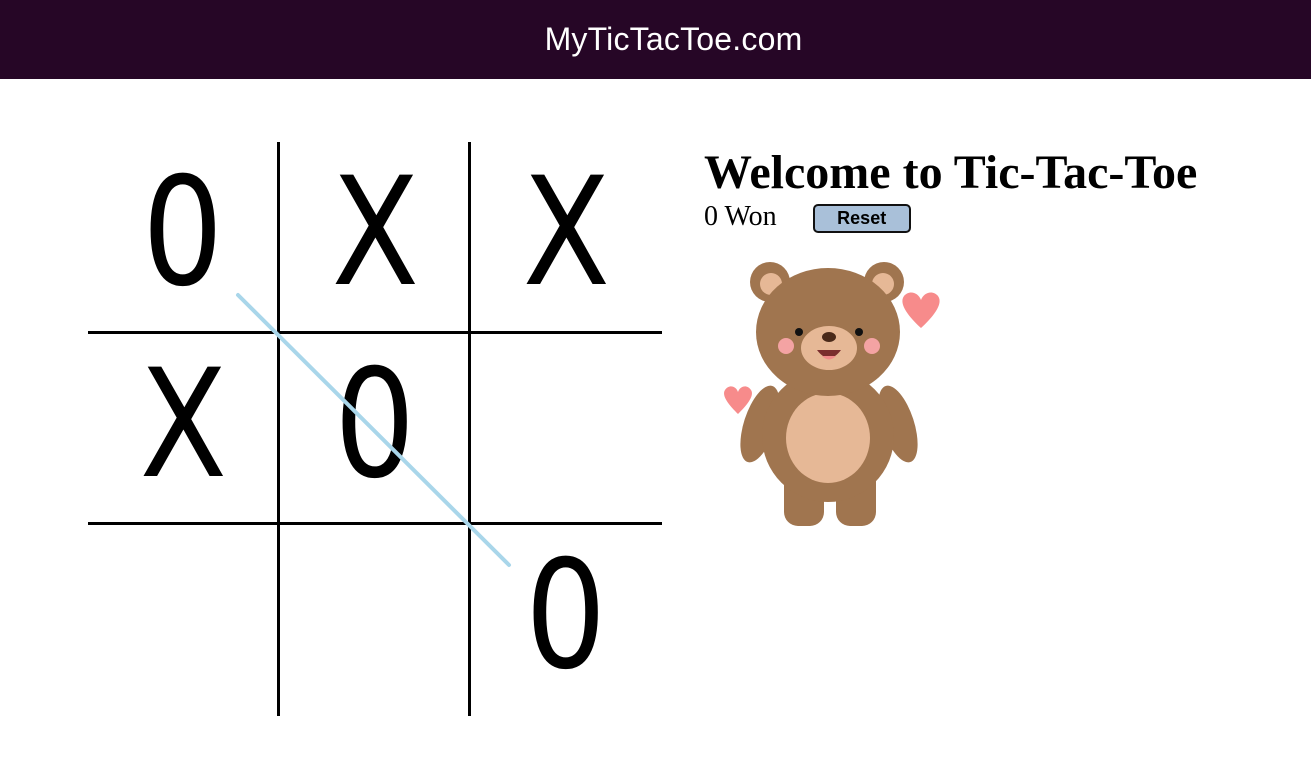  I want to click on board-cell-5: 0, so click(375, 429).